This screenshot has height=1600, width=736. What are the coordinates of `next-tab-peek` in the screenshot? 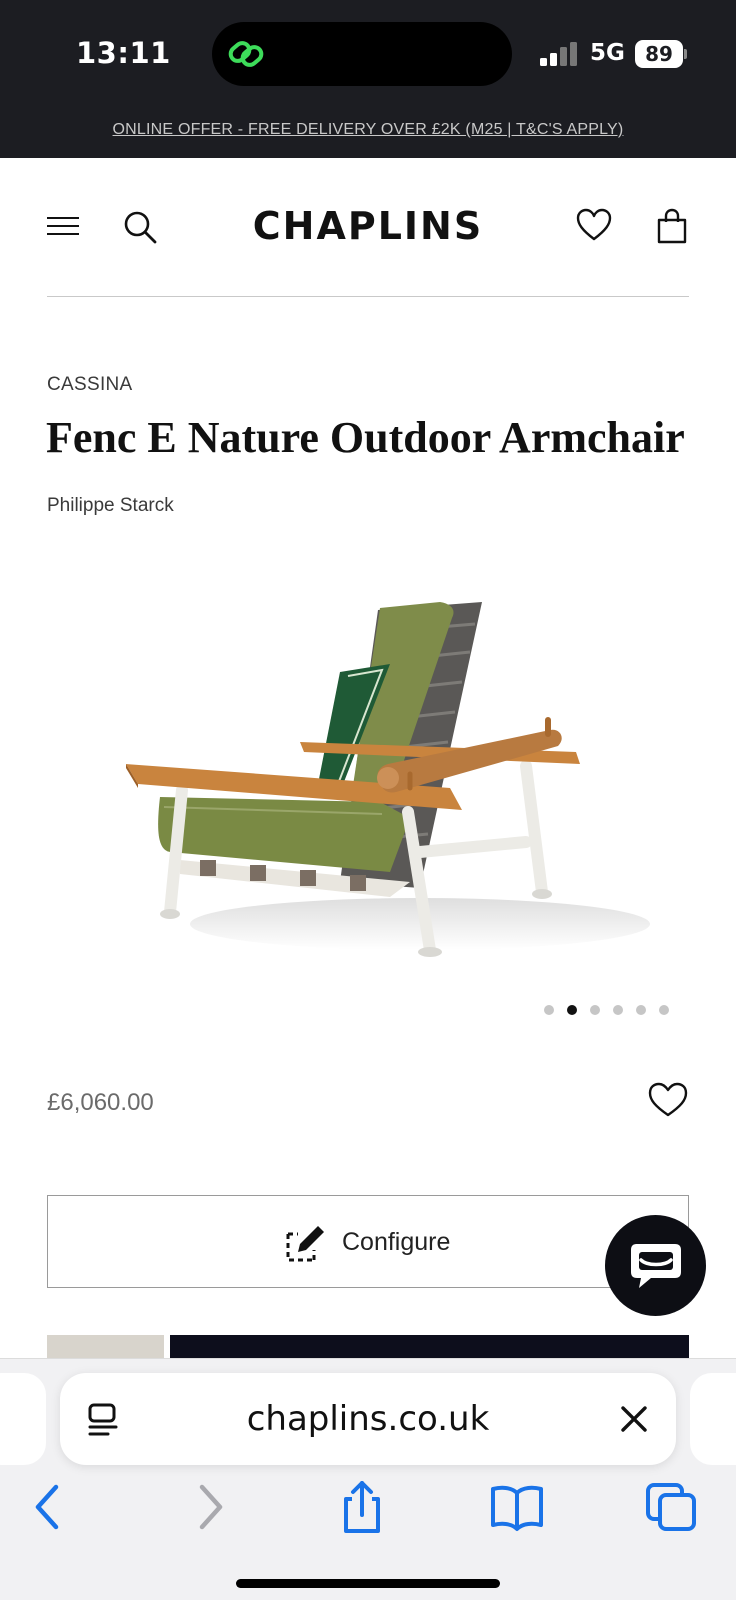 It's located at (713, 1419).